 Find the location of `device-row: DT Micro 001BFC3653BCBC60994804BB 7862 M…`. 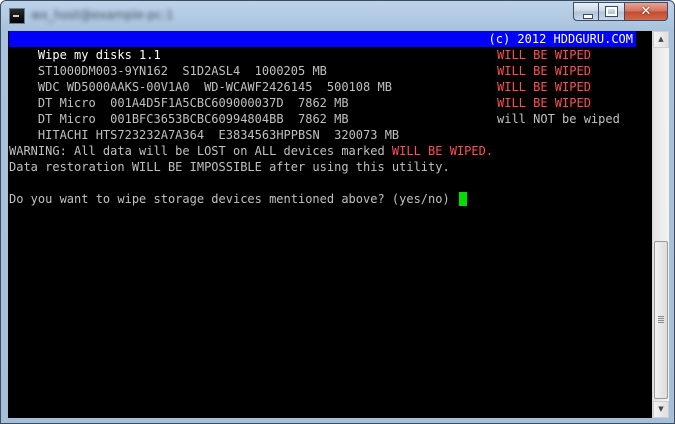

device-row: DT Micro 001BFC3653BCBC60994804BB 7862 M… is located at coordinates (330, 110).